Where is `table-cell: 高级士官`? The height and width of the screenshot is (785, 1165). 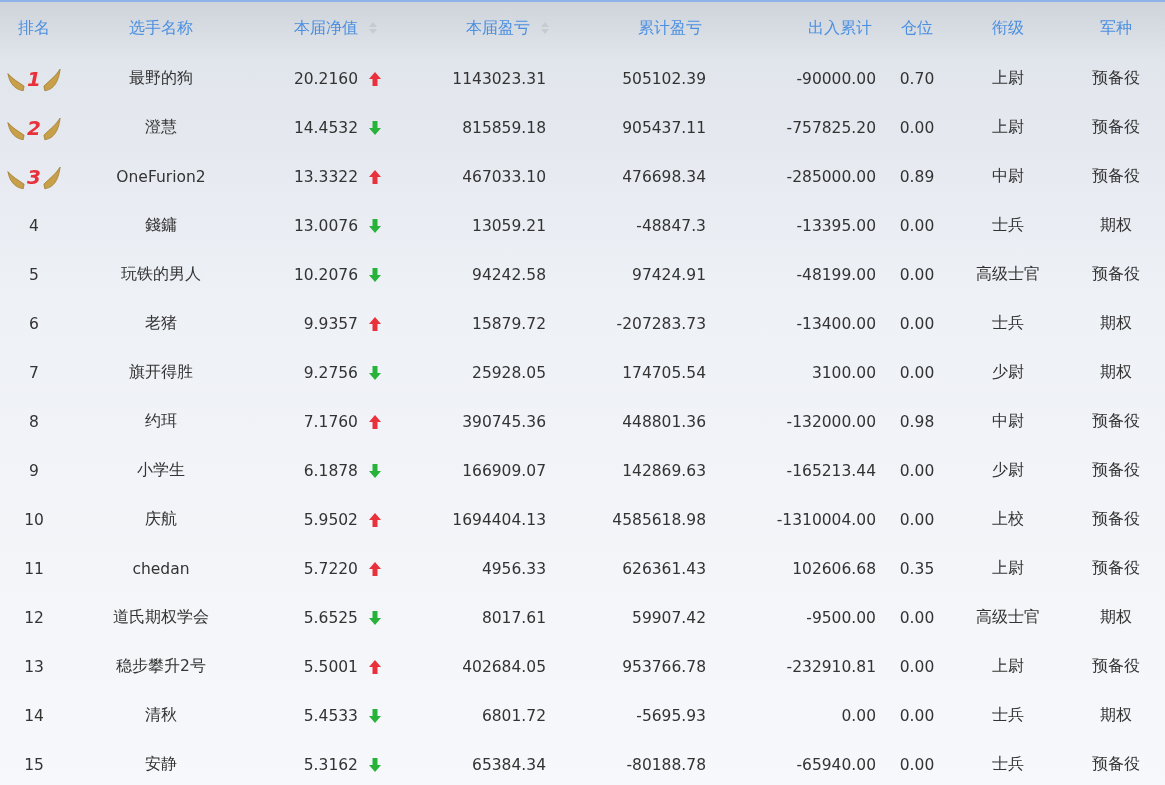
table-cell: 高级士官 is located at coordinates (1008, 274).